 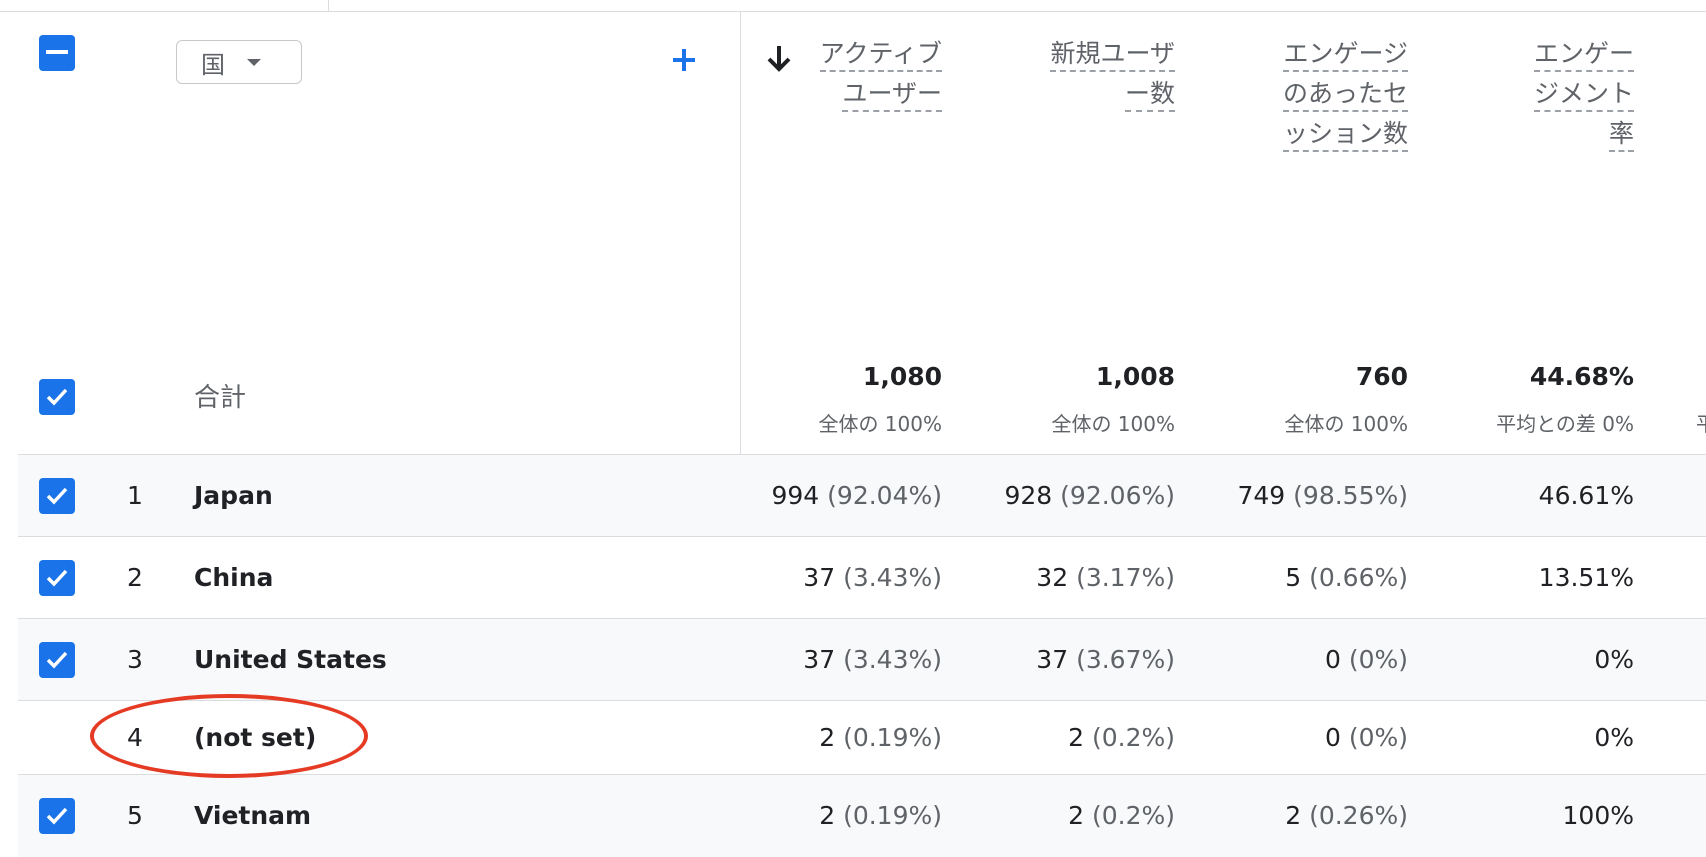 What do you see at coordinates (1117, 495) in the screenshot?
I see `metric-percent: (92.06%)` at bounding box center [1117, 495].